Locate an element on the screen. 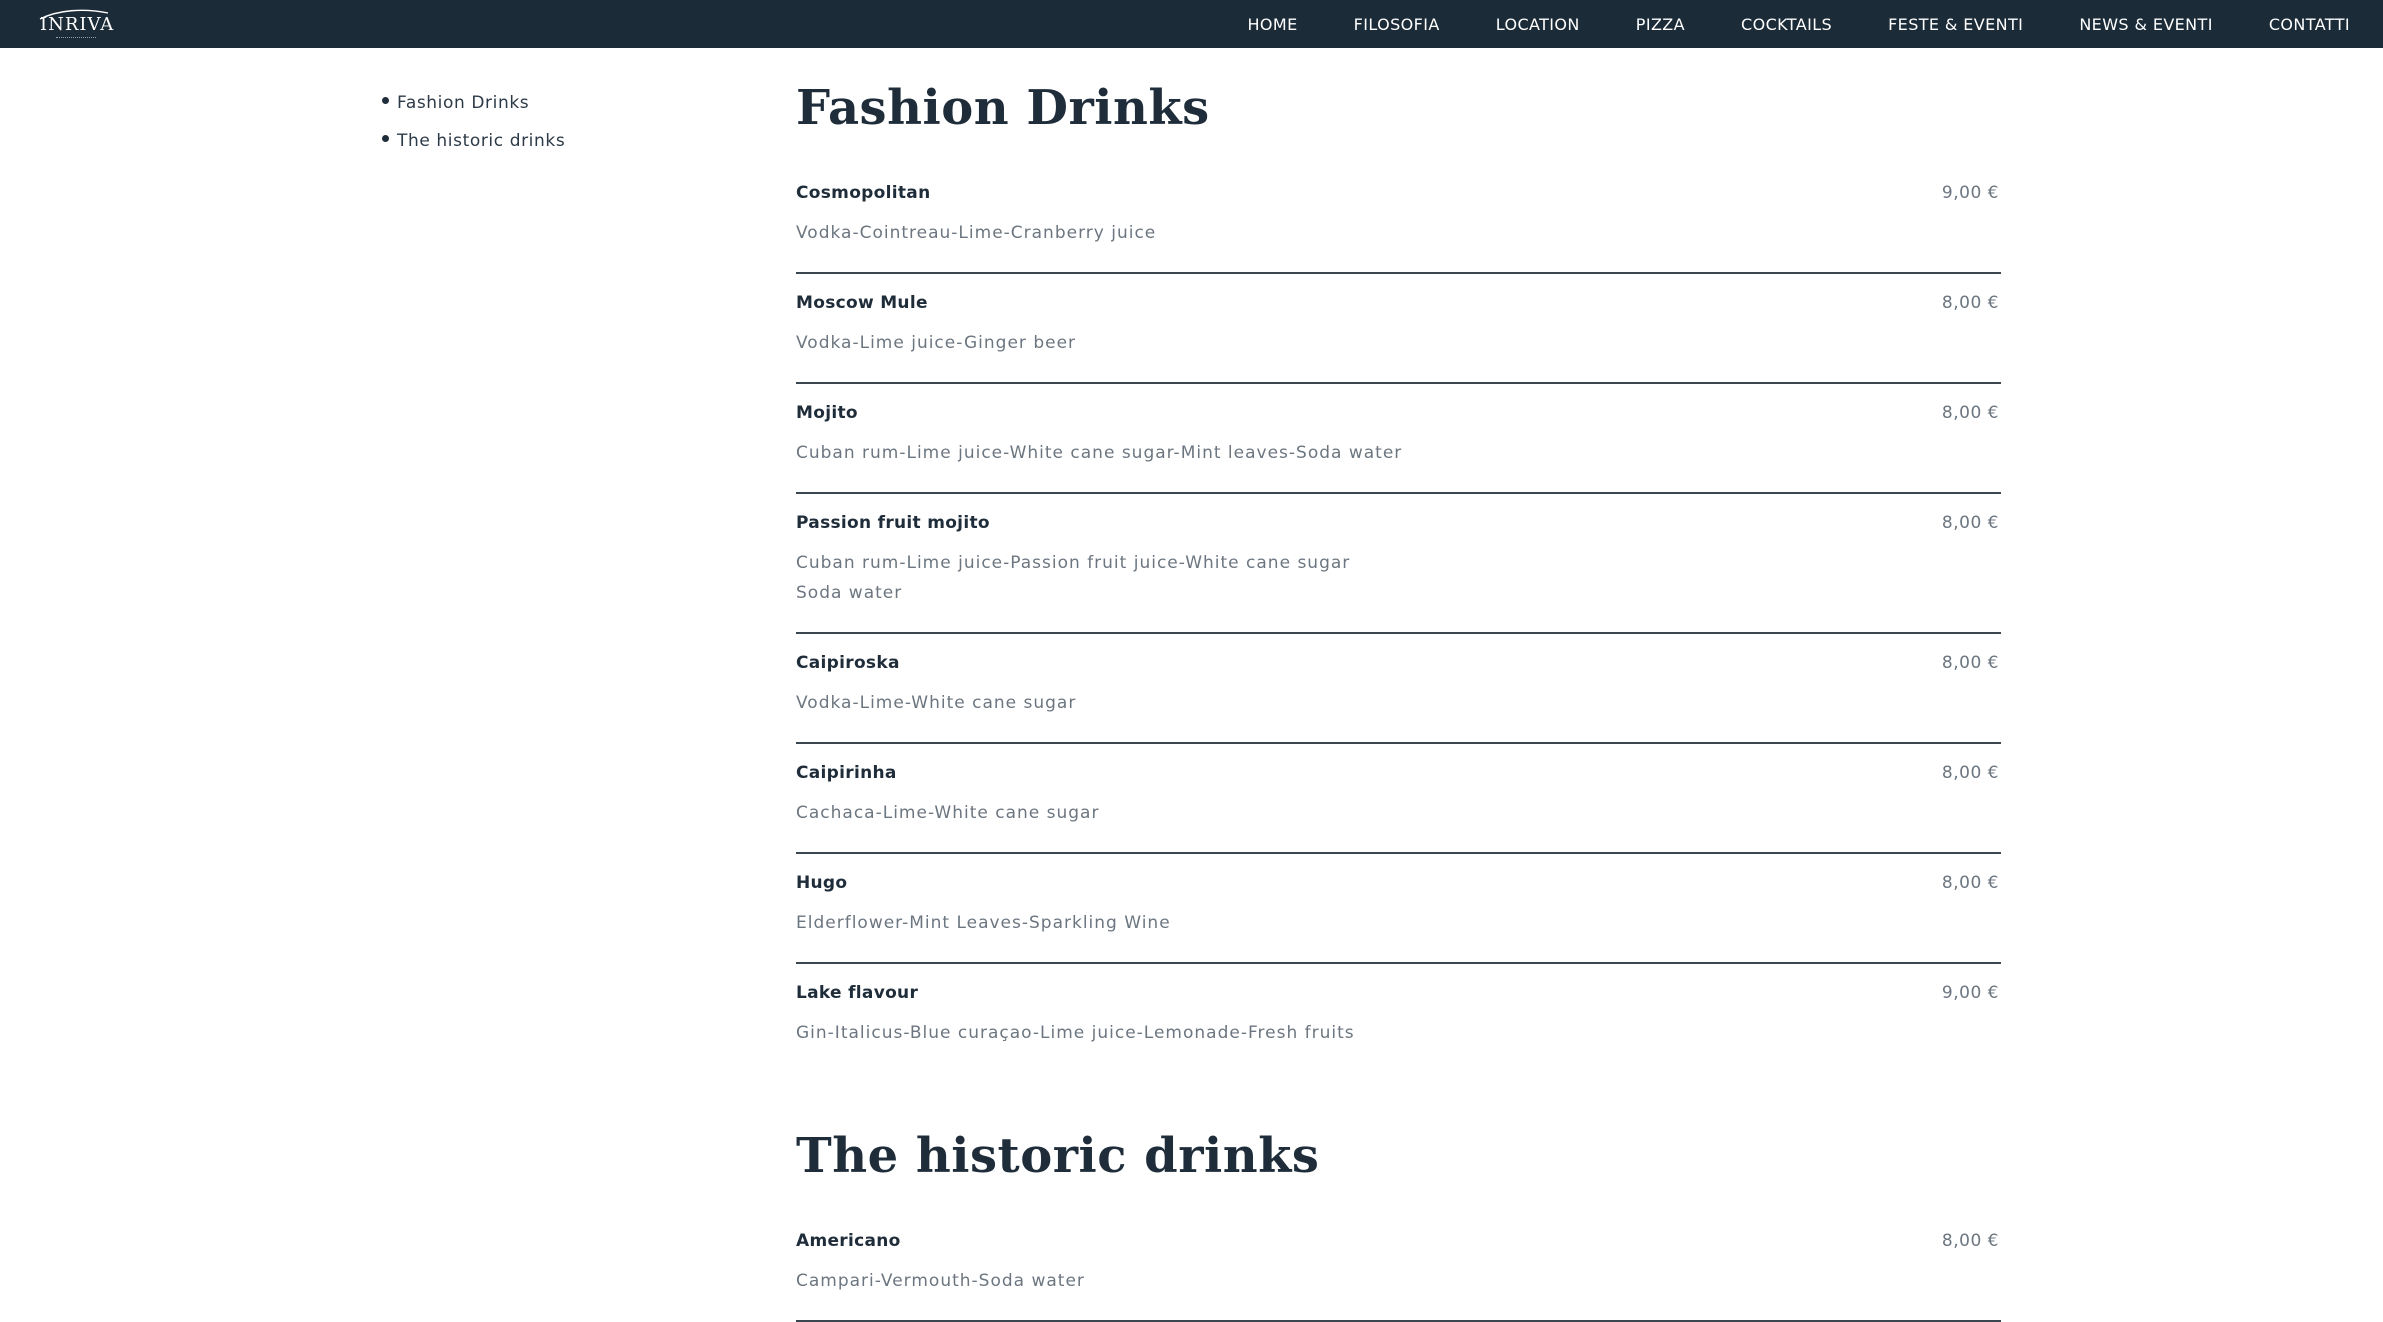 The image size is (2383, 1322). item-description: Campari-Vermouth-Soda water is located at coordinates (1398, 1281).